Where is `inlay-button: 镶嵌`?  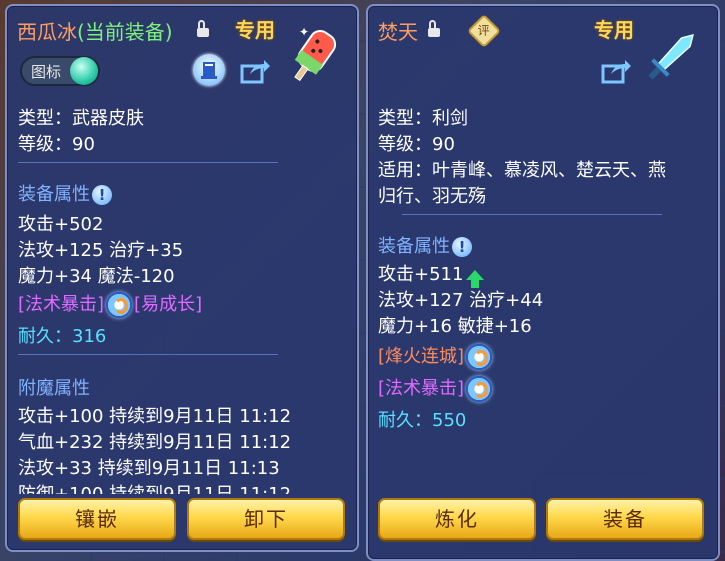 inlay-button: 镶嵌 is located at coordinates (97, 519).